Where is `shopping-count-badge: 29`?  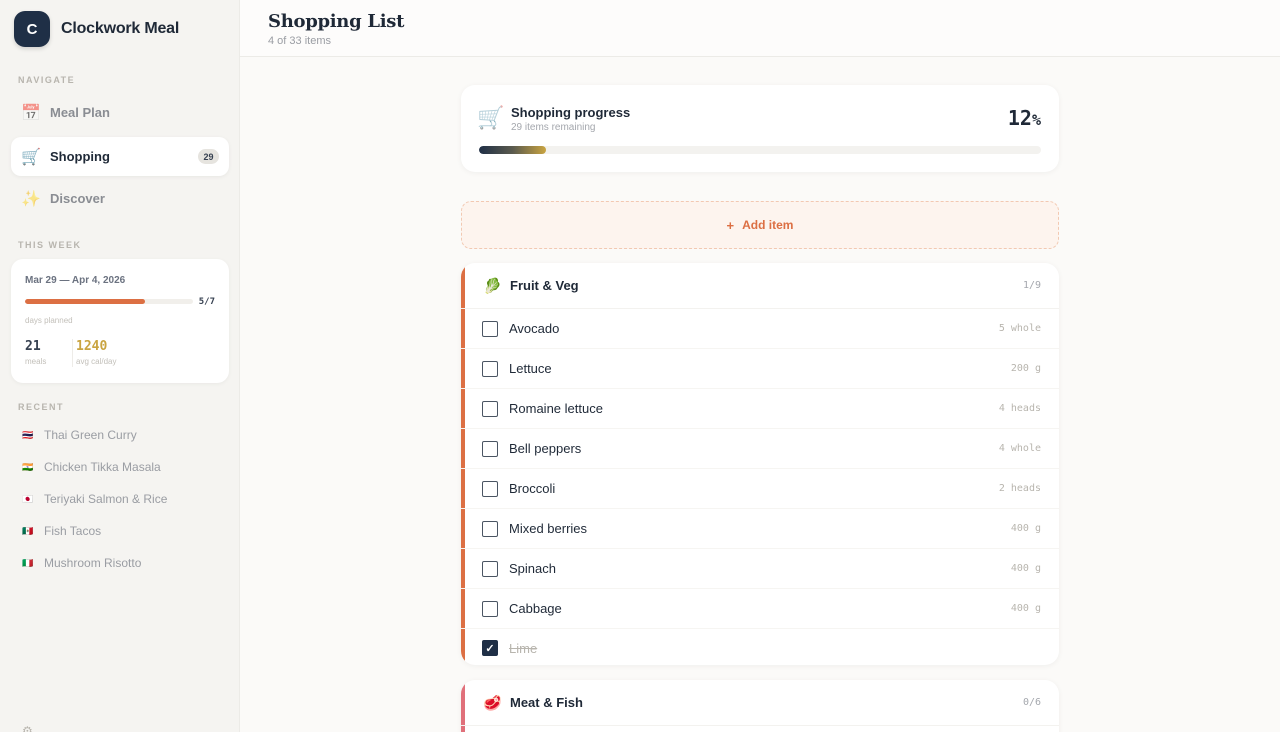
shopping-count-badge: 29 is located at coordinates (208, 156).